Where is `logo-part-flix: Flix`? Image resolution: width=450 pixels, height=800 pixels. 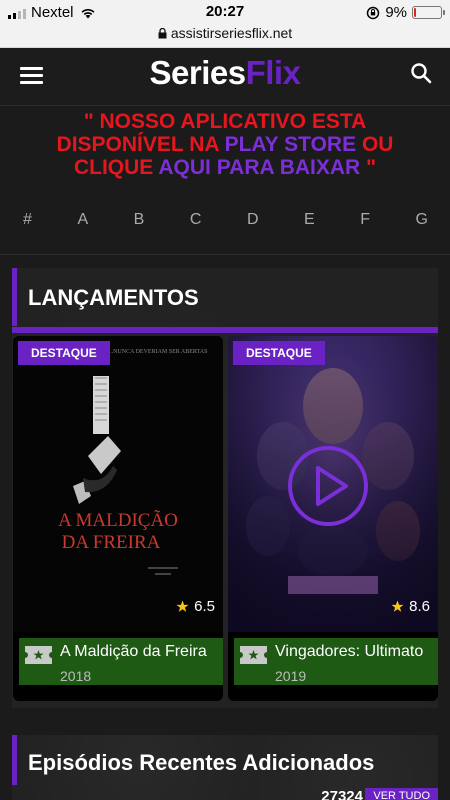 logo-part-flix: Flix is located at coordinates (273, 72).